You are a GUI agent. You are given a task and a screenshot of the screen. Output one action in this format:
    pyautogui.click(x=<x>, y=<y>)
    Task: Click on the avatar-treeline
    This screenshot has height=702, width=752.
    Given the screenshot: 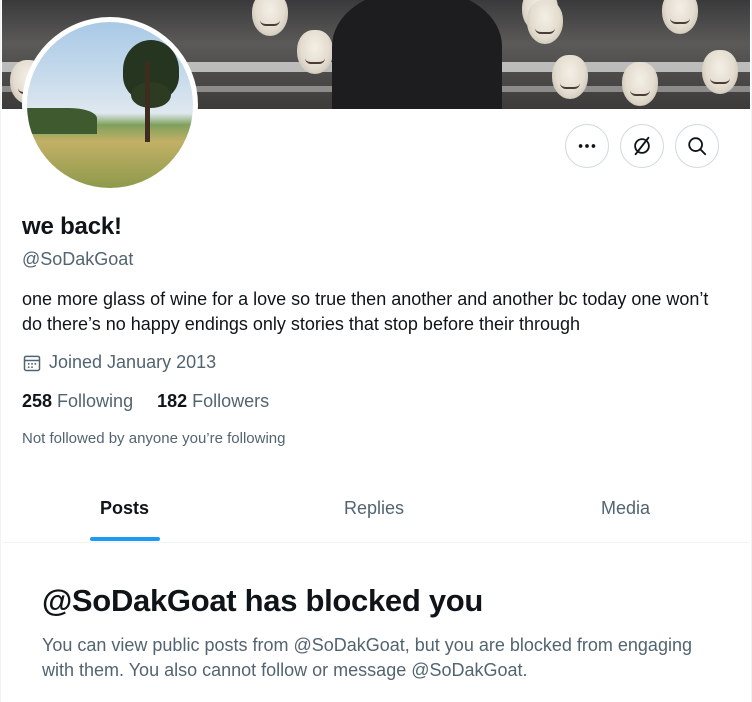 What is the action you would take?
    pyautogui.click(x=62, y=121)
    